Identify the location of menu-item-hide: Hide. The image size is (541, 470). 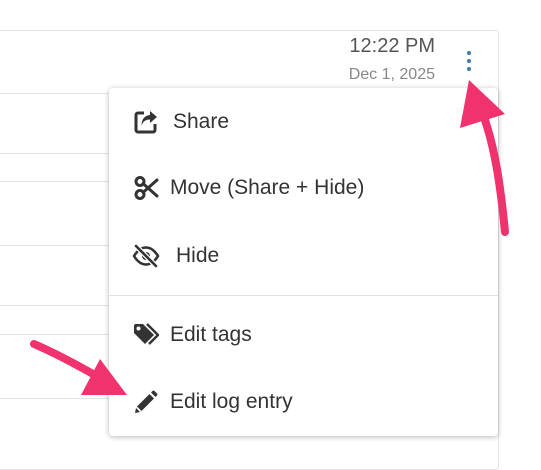
(303, 256).